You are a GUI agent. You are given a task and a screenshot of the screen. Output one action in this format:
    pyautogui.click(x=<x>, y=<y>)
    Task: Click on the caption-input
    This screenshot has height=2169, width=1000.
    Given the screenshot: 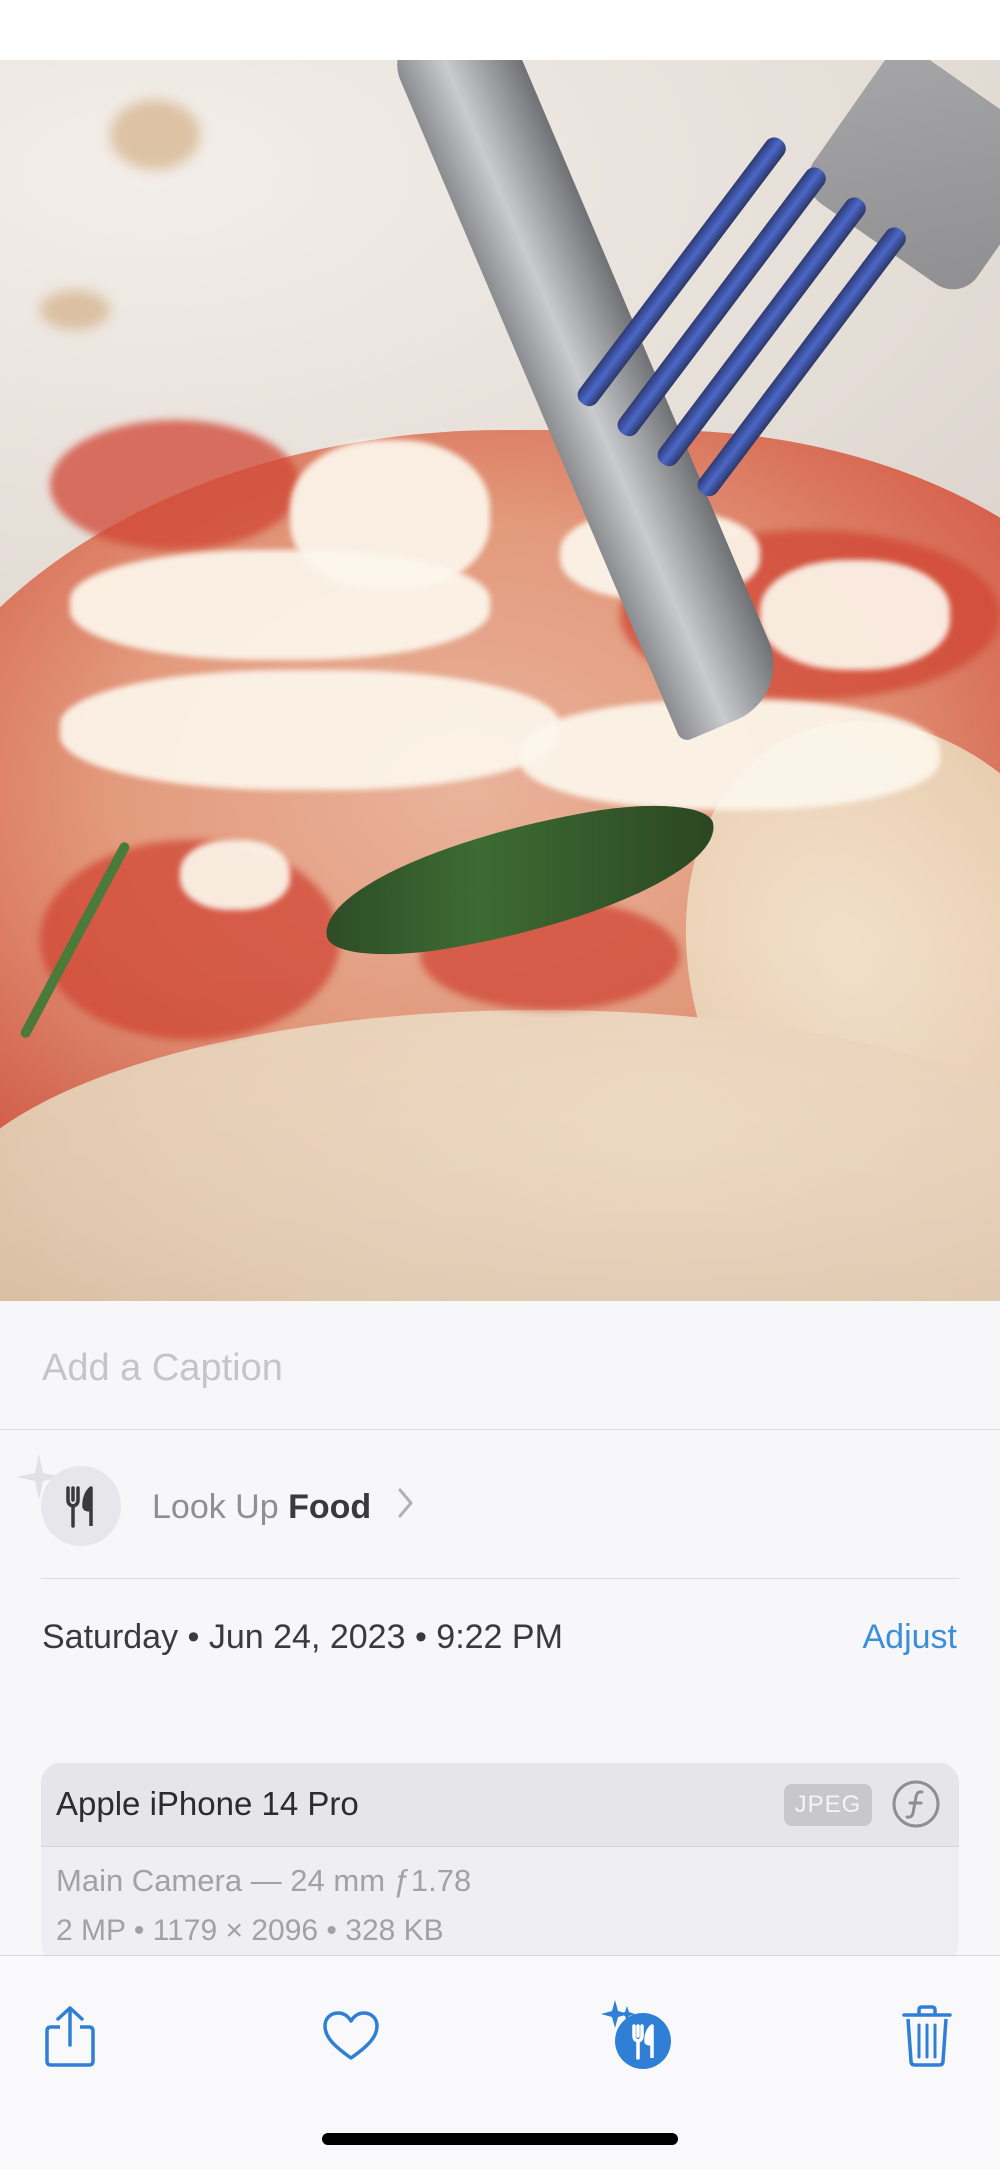 What is the action you would take?
    pyautogui.click(x=492, y=1368)
    